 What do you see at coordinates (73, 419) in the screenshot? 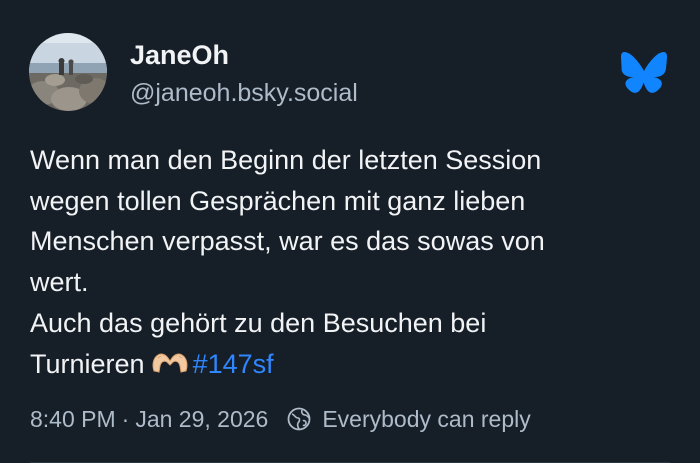
I see `post-time: 8:40 PM` at bounding box center [73, 419].